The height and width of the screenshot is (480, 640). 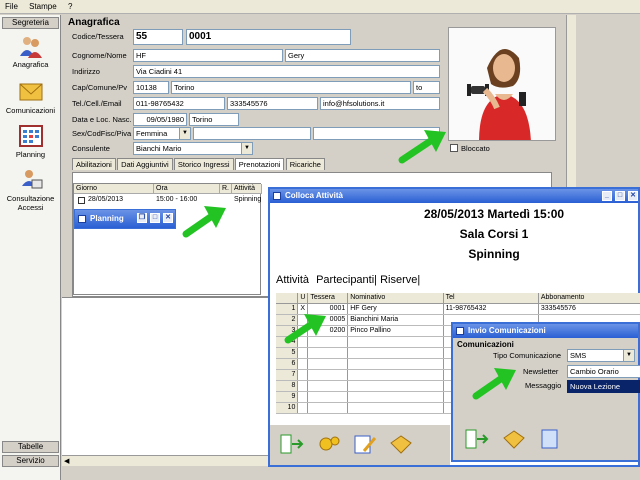 What do you see at coordinates (571, 107) in the screenshot?
I see `vertical-scrollbar` at bounding box center [571, 107].